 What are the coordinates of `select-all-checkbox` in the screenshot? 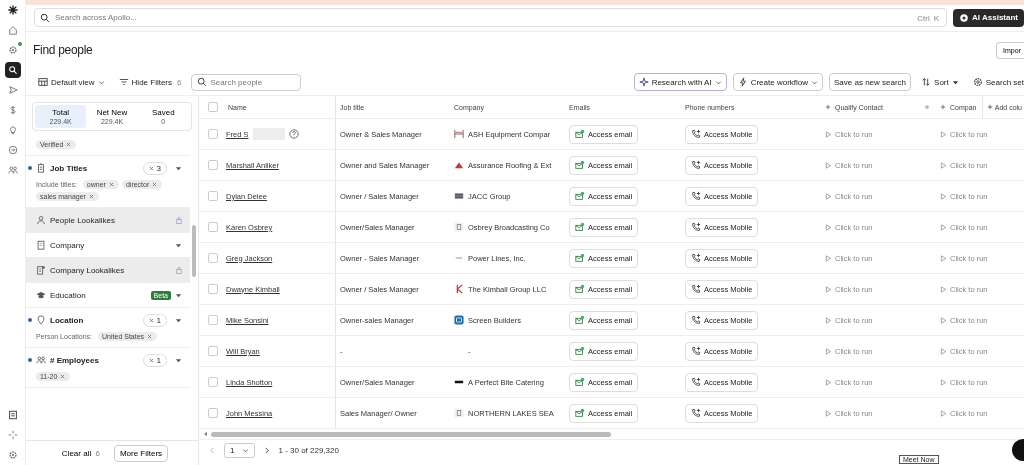 It's located at (212, 107).